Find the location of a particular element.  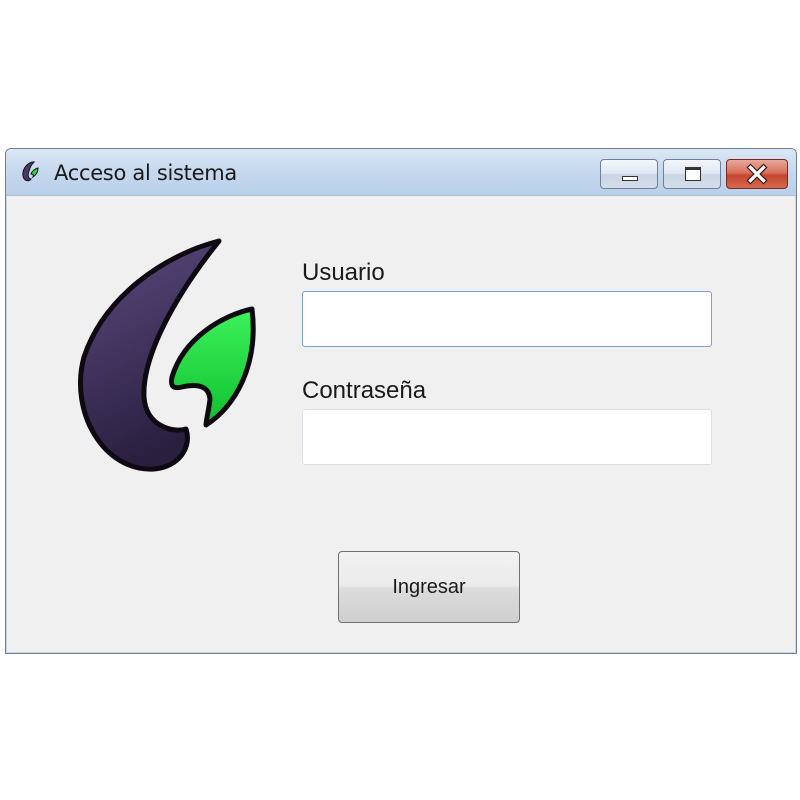

minimize-icon is located at coordinates (630, 178).